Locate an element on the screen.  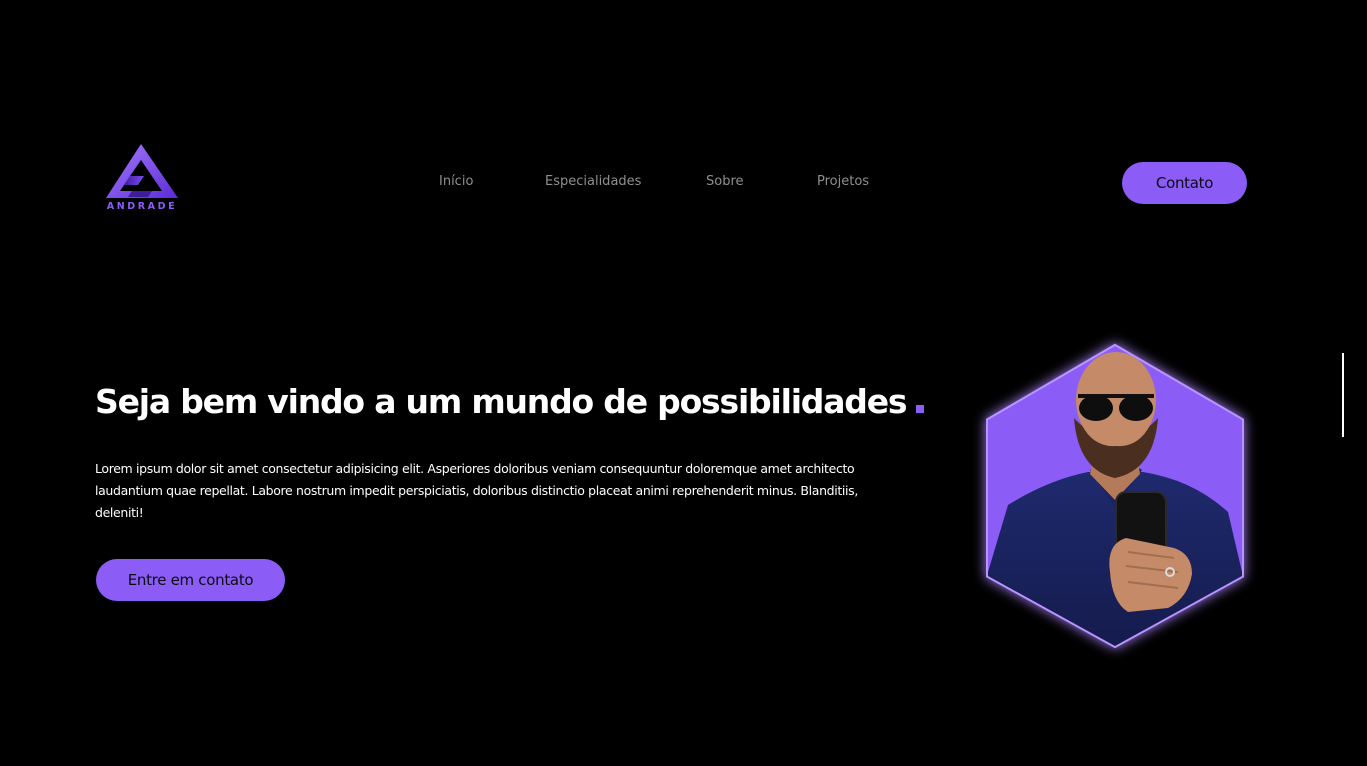
portrait-photo is located at coordinates (1115, 496).